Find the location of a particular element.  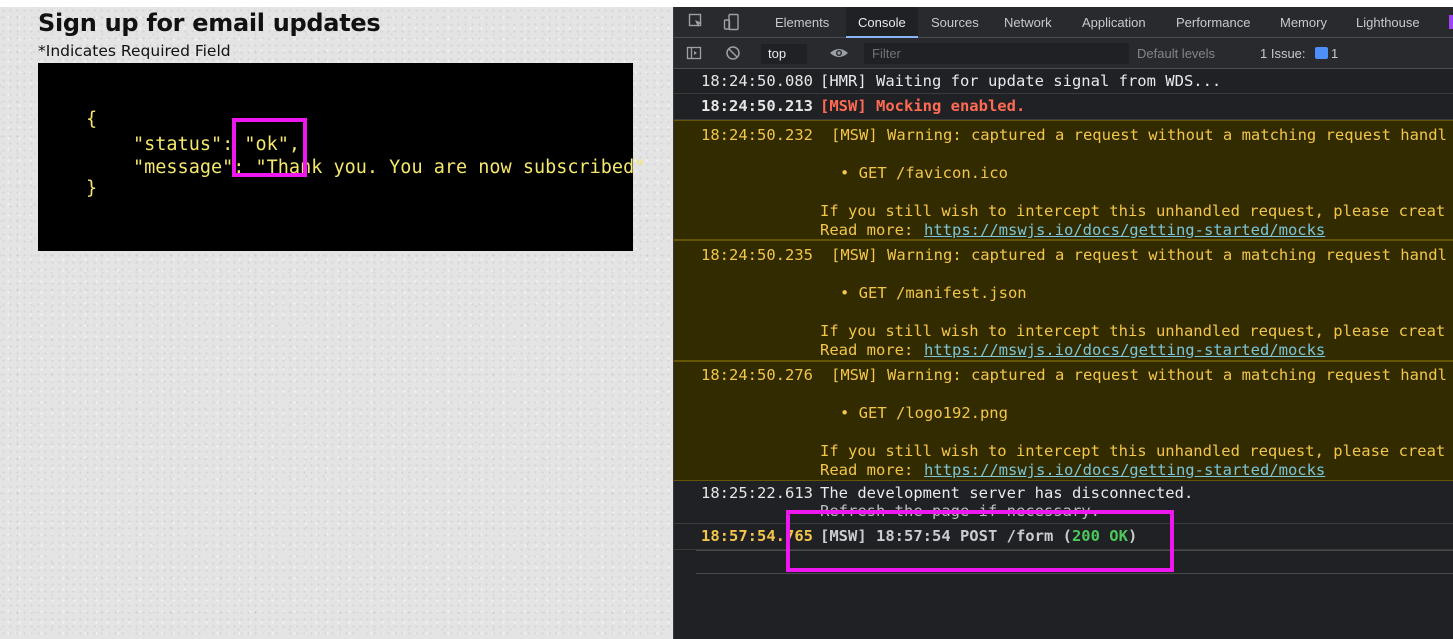

issues-label: 1 Issue: is located at coordinates (1283, 53).